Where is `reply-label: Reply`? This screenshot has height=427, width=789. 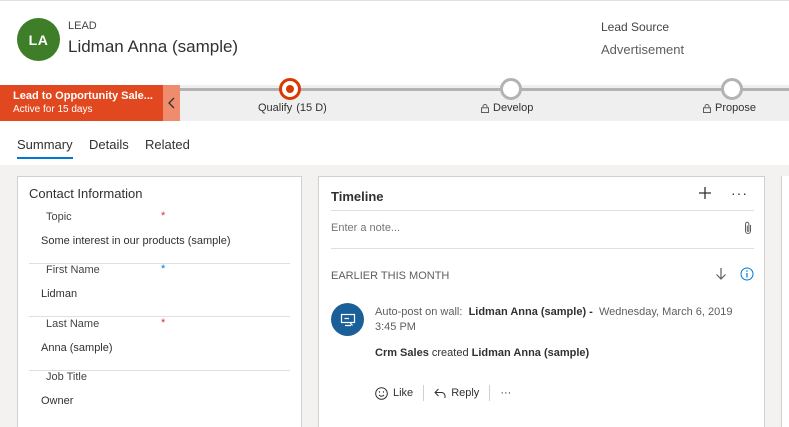 reply-label: Reply is located at coordinates (465, 393).